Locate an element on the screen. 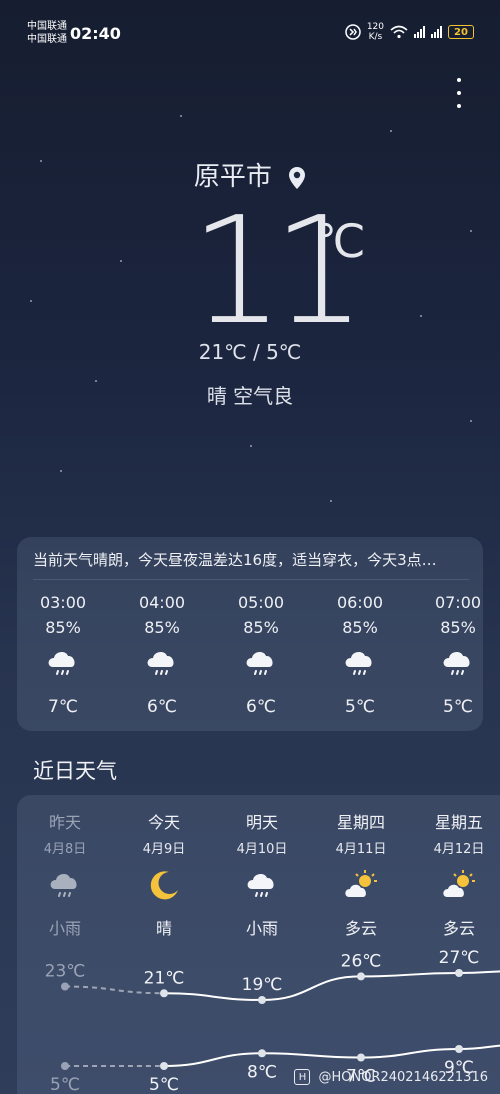  low-temp-label: 8℃ is located at coordinates (262, 1072).